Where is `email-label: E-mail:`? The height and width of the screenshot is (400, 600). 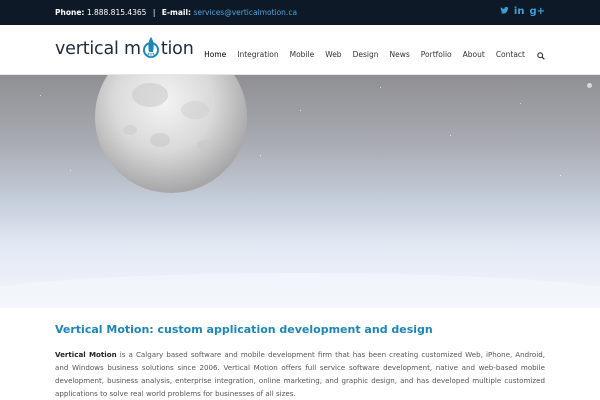
email-label: E-mail: is located at coordinates (176, 12).